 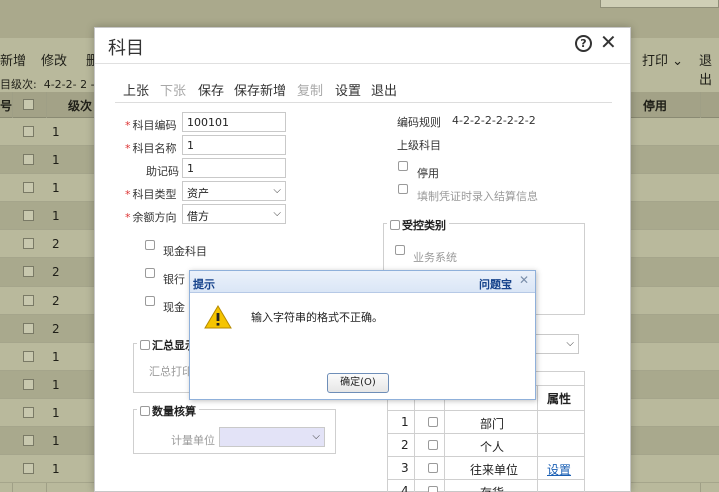 What do you see at coordinates (557, 344) in the screenshot?
I see `aux-select: ⌵` at bounding box center [557, 344].